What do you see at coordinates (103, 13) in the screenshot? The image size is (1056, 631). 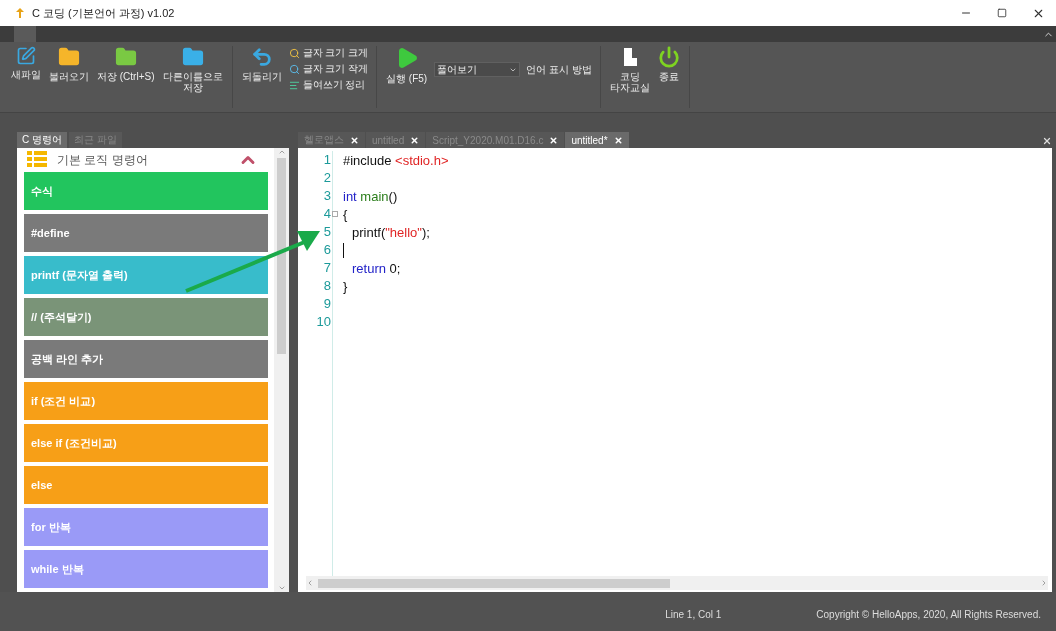 I see `window-title: C 코딩 (기본언어 과정) v1.02` at bounding box center [103, 13].